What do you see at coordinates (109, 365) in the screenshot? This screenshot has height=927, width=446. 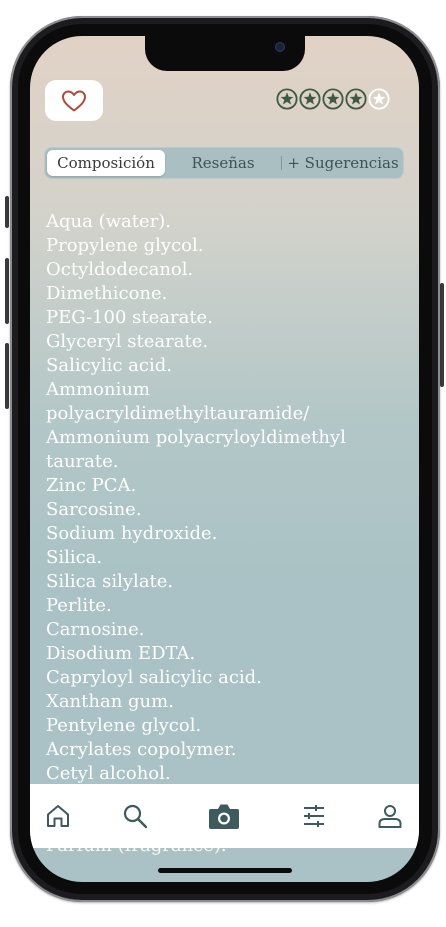 I see `ingredient-item: Salicylic acid.` at bounding box center [109, 365].